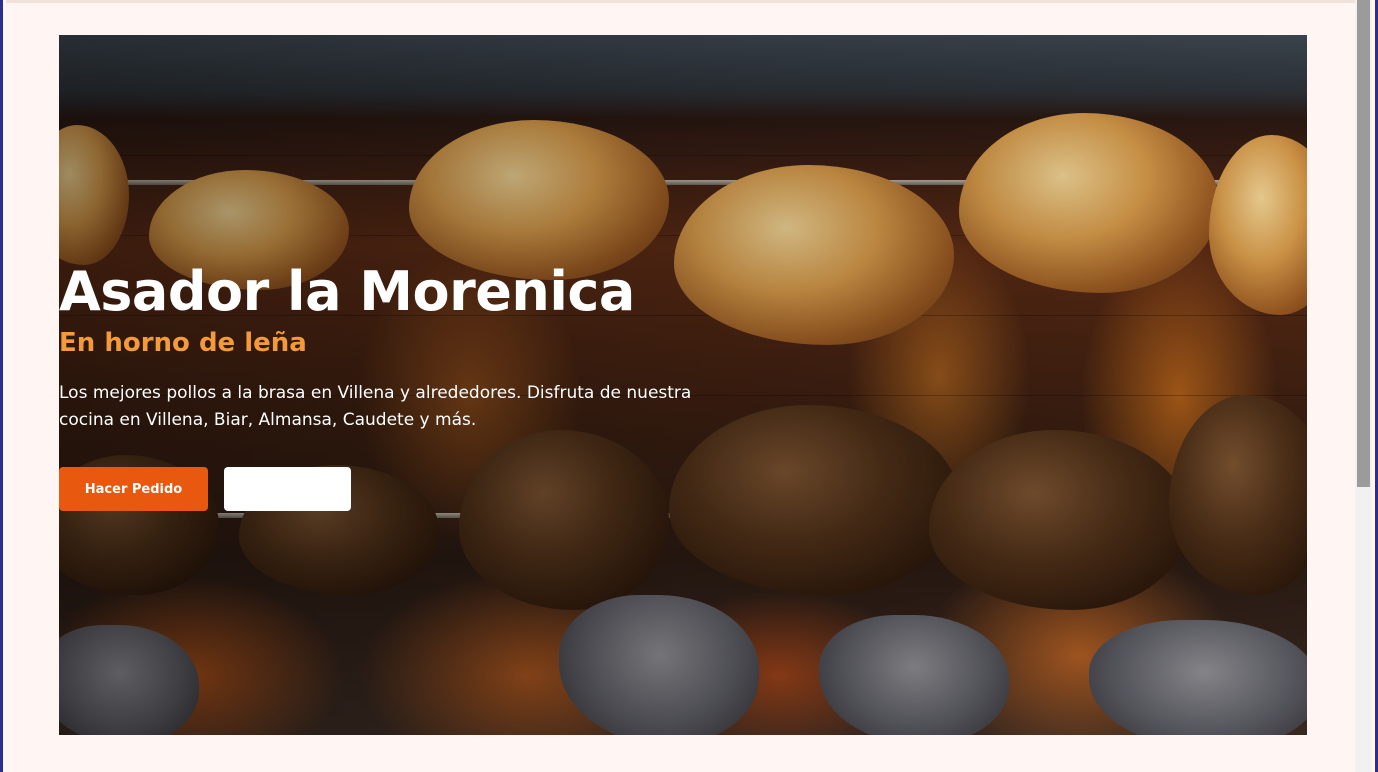  What do you see at coordinates (347, 291) in the screenshot?
I see `hero-title: Asador la Morenica` at bounding box center [347, 291].